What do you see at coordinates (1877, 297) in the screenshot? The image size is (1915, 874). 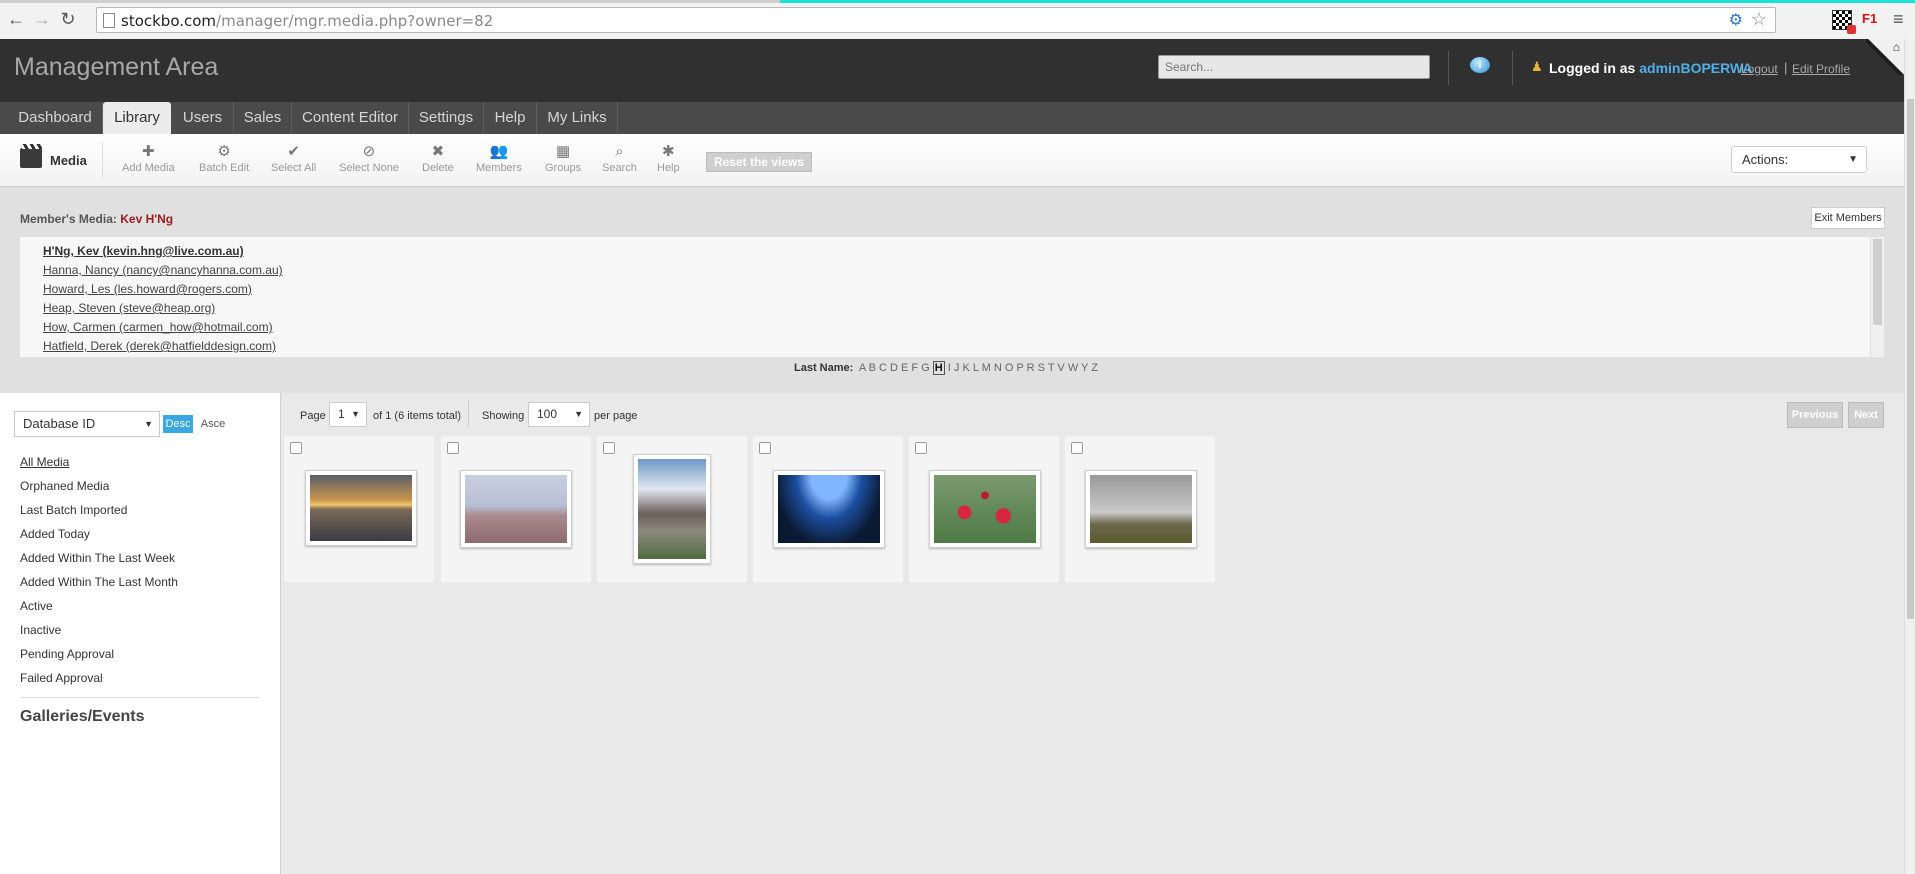 I see `member-list-scrollbar` at bounding box center [1877, 297].